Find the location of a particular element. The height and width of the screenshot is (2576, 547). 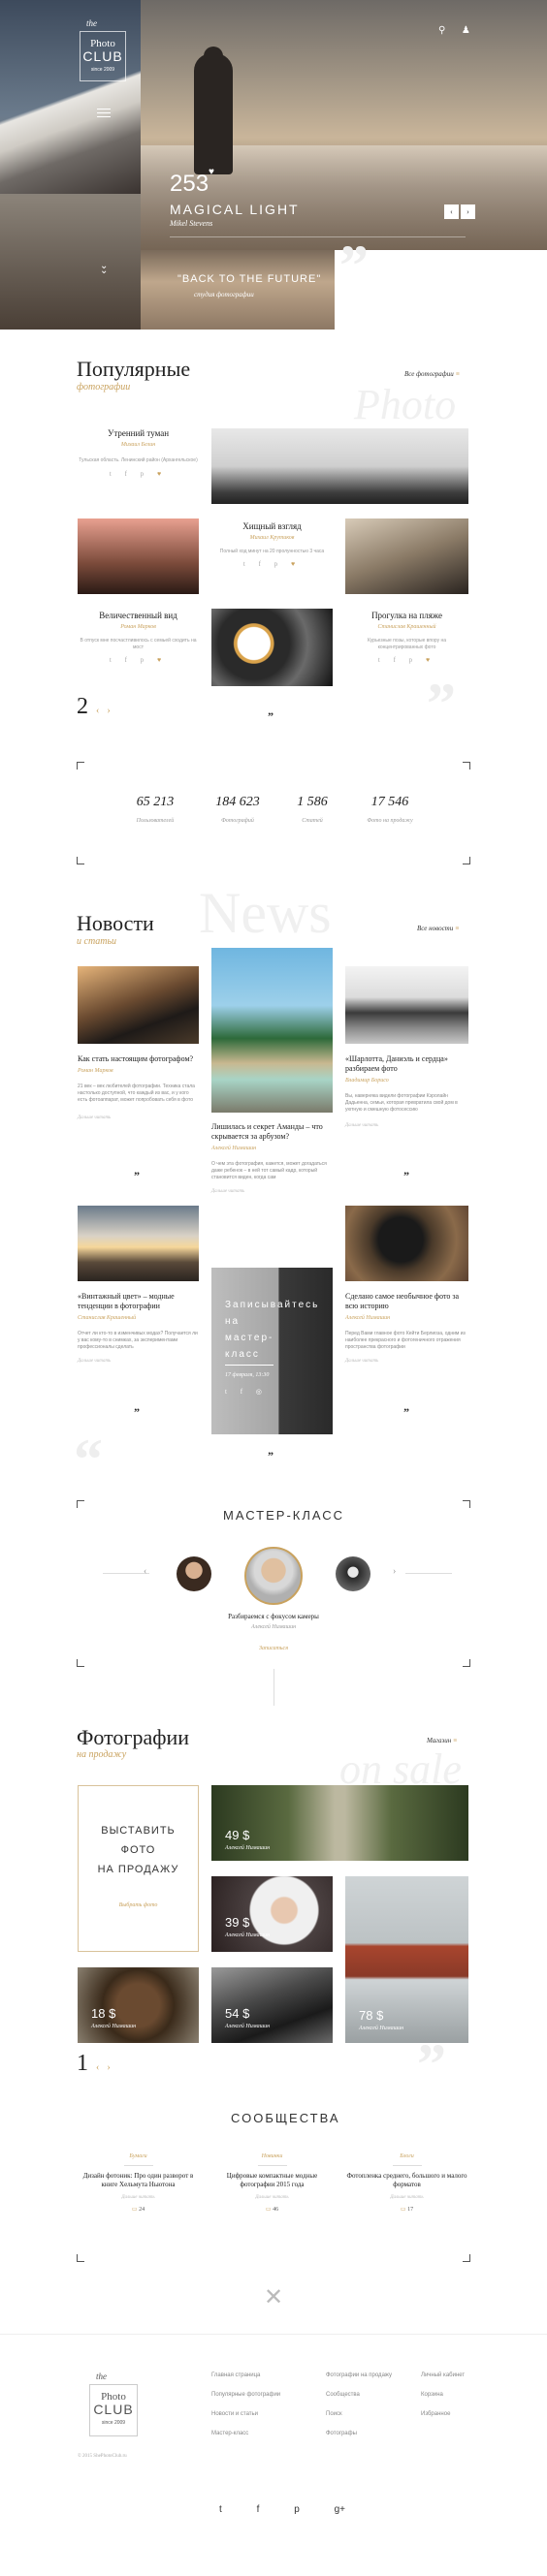

footer-link: Фотографы is located at coordinates (359, 2433).